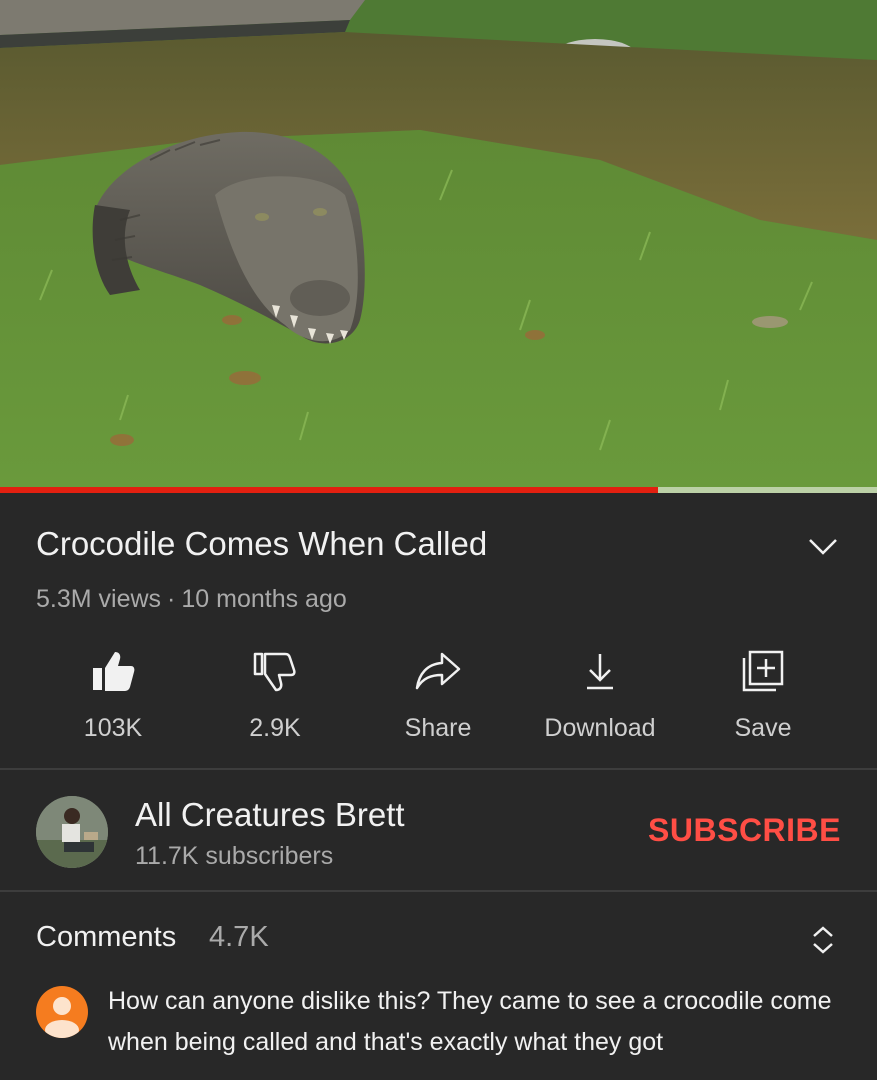 Image resolution: width=877 pixels, height=1080 pixels. What do you see at coordinates (264, 599) in the screenshot?
I see `upload-age: 10 months ago` at bounding box center [264, 599].